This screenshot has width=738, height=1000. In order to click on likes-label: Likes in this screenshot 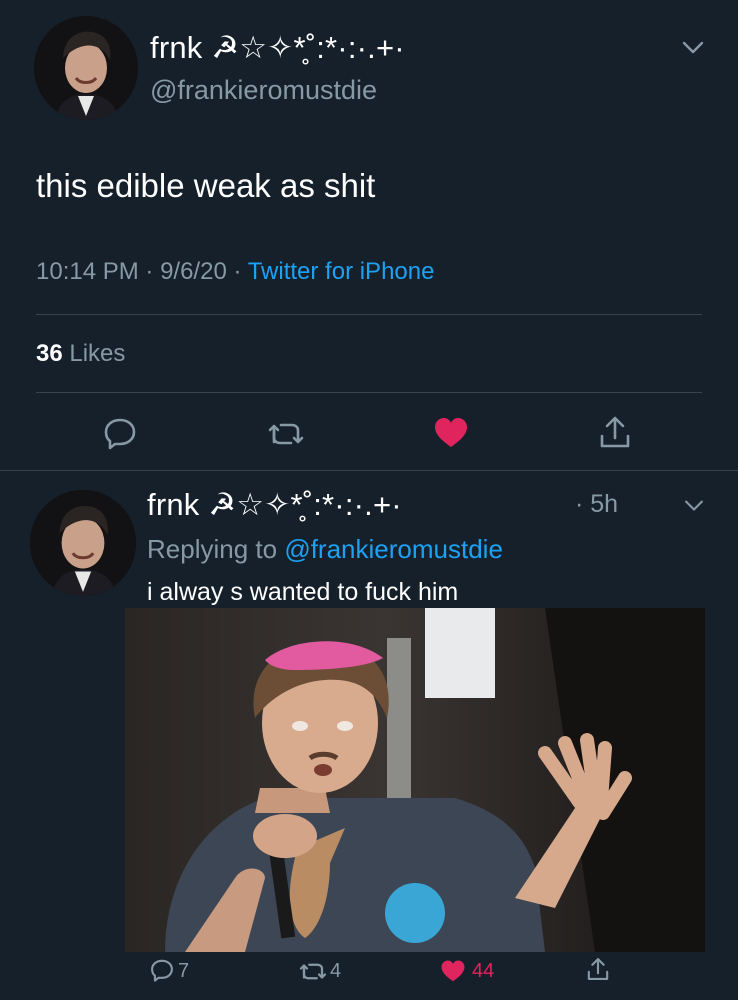, I will do `click(97, 353)`.